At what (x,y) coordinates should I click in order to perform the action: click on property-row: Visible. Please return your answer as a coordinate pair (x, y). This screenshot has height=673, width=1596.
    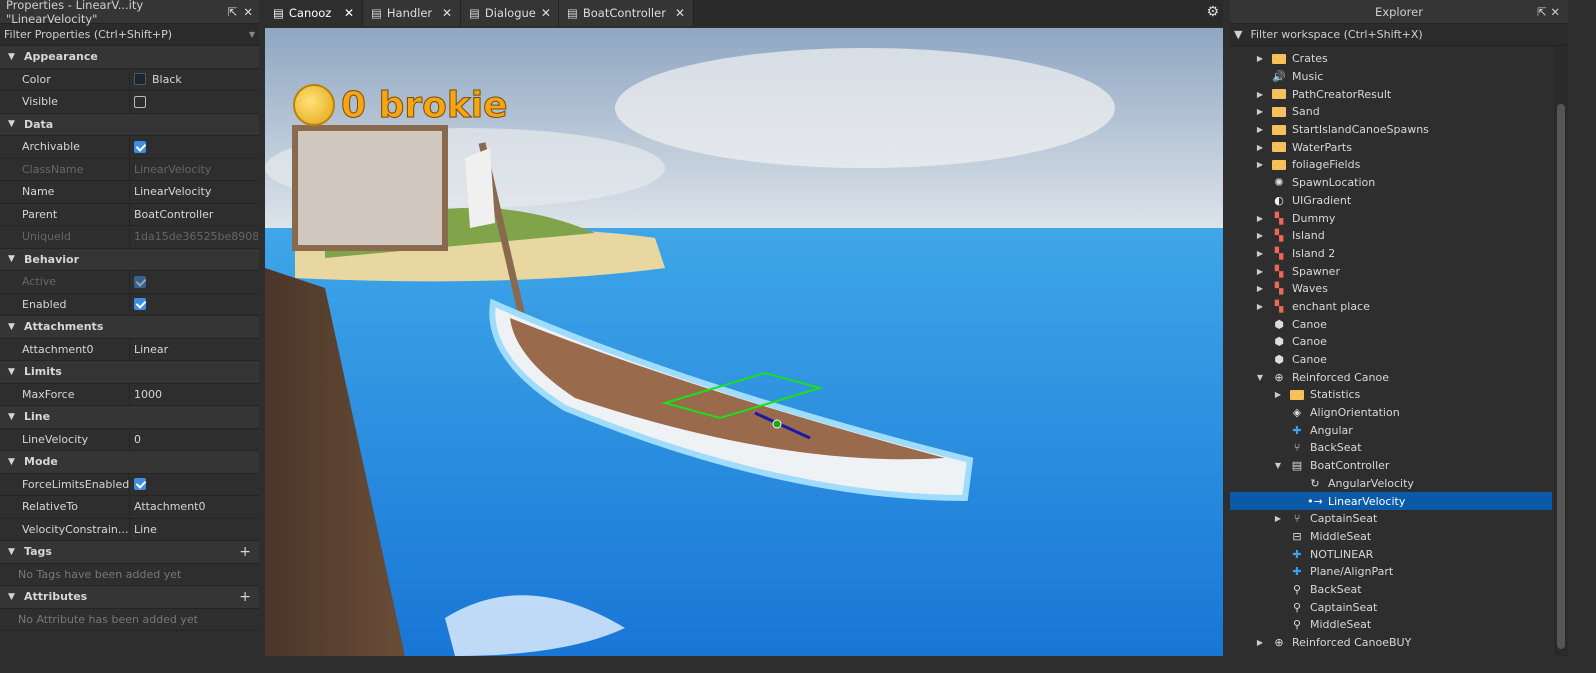
    Looking at the image, I should click on (129, 102).